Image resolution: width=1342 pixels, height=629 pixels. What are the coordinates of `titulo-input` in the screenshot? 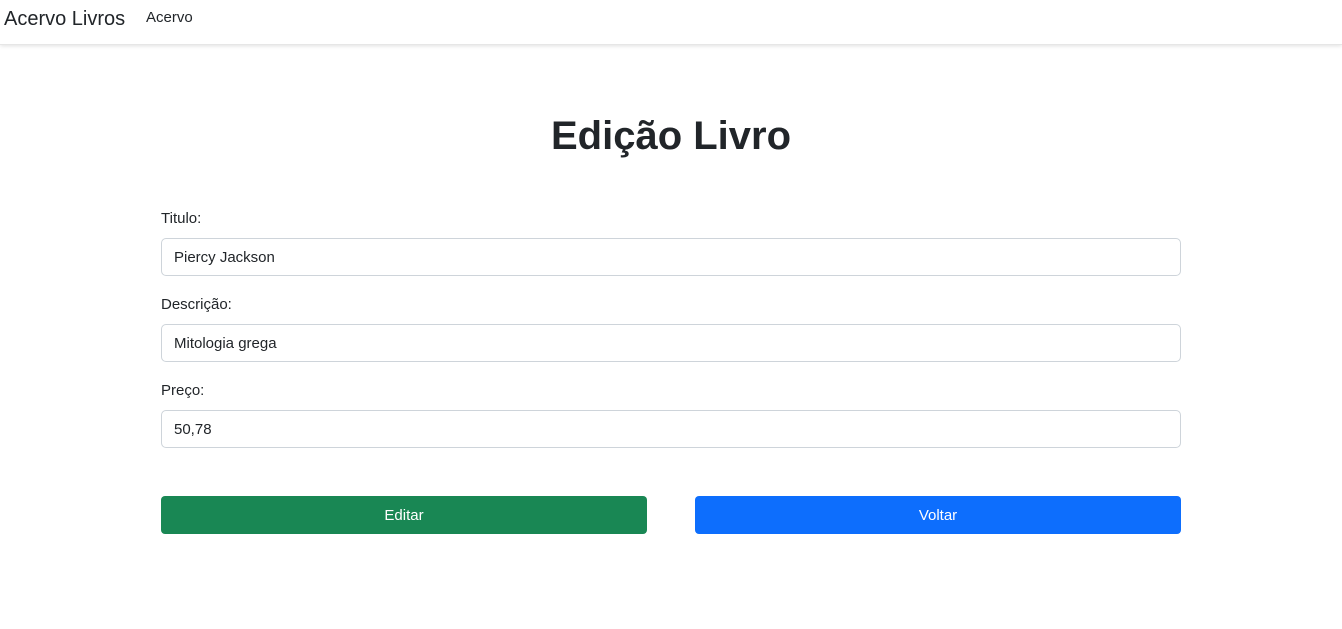 It's located at (671, 257).